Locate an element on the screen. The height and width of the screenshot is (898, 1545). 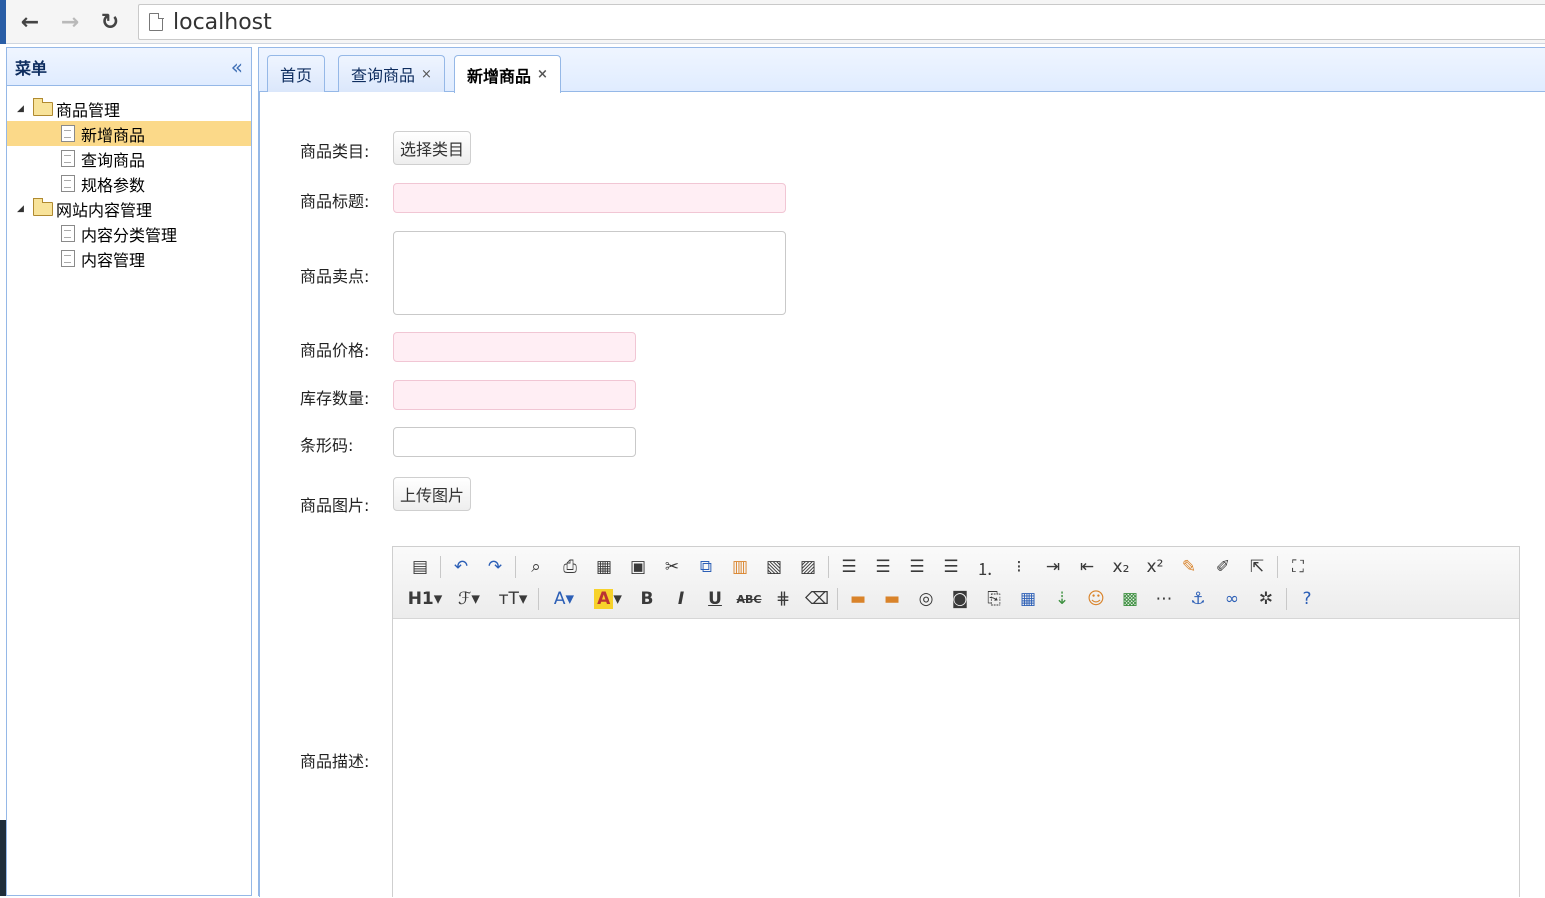
select-all-icon: ⇱ is located at coordinates (1257, 567).